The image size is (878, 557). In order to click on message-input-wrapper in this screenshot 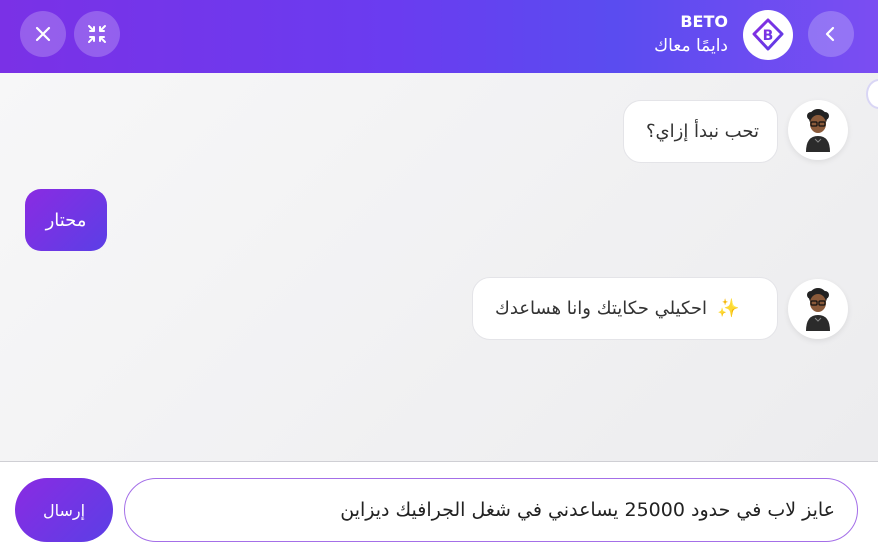, I will do `click(491, 510)`.